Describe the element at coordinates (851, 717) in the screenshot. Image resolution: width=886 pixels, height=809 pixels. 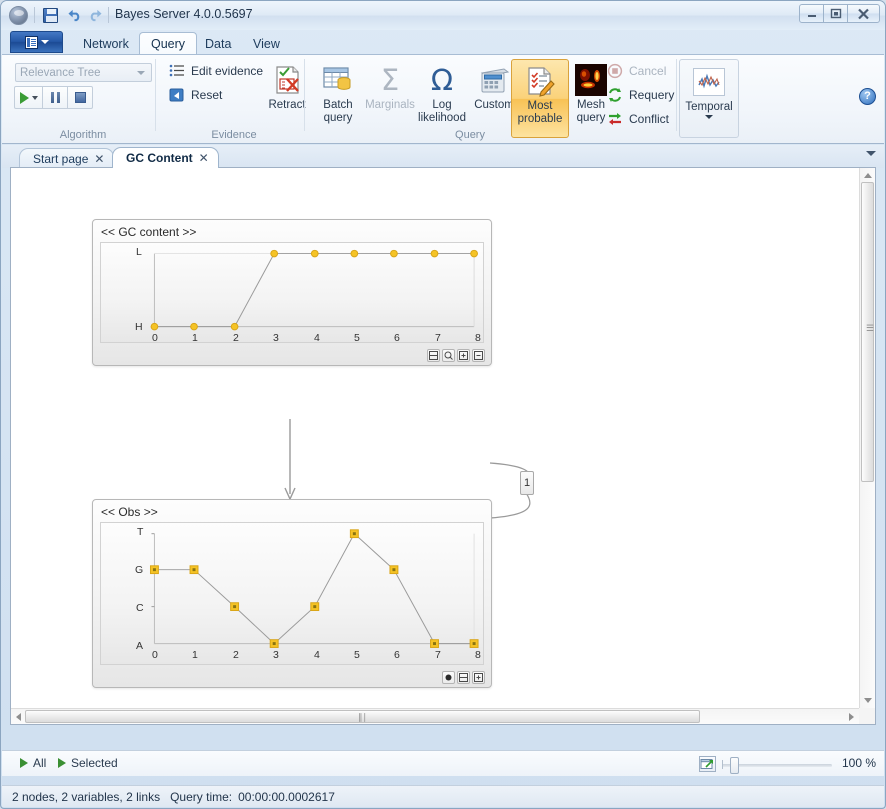
I see `scroll-right-icon` at that location.